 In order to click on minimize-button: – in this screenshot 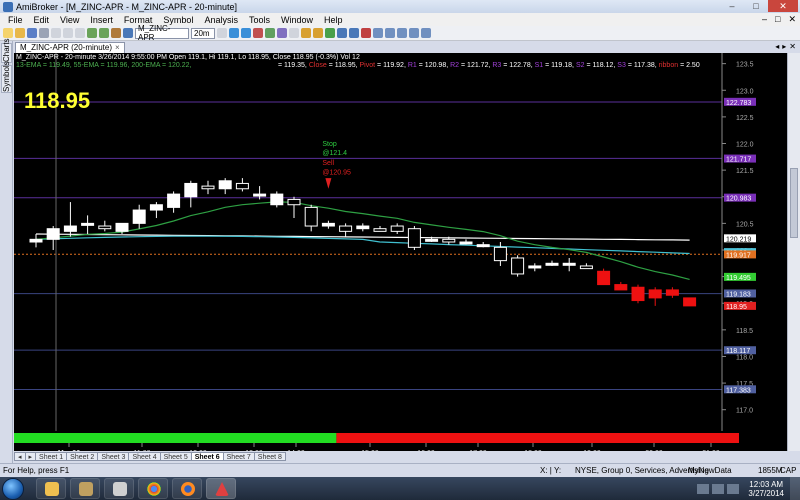, I will do `click(732, 6)`.